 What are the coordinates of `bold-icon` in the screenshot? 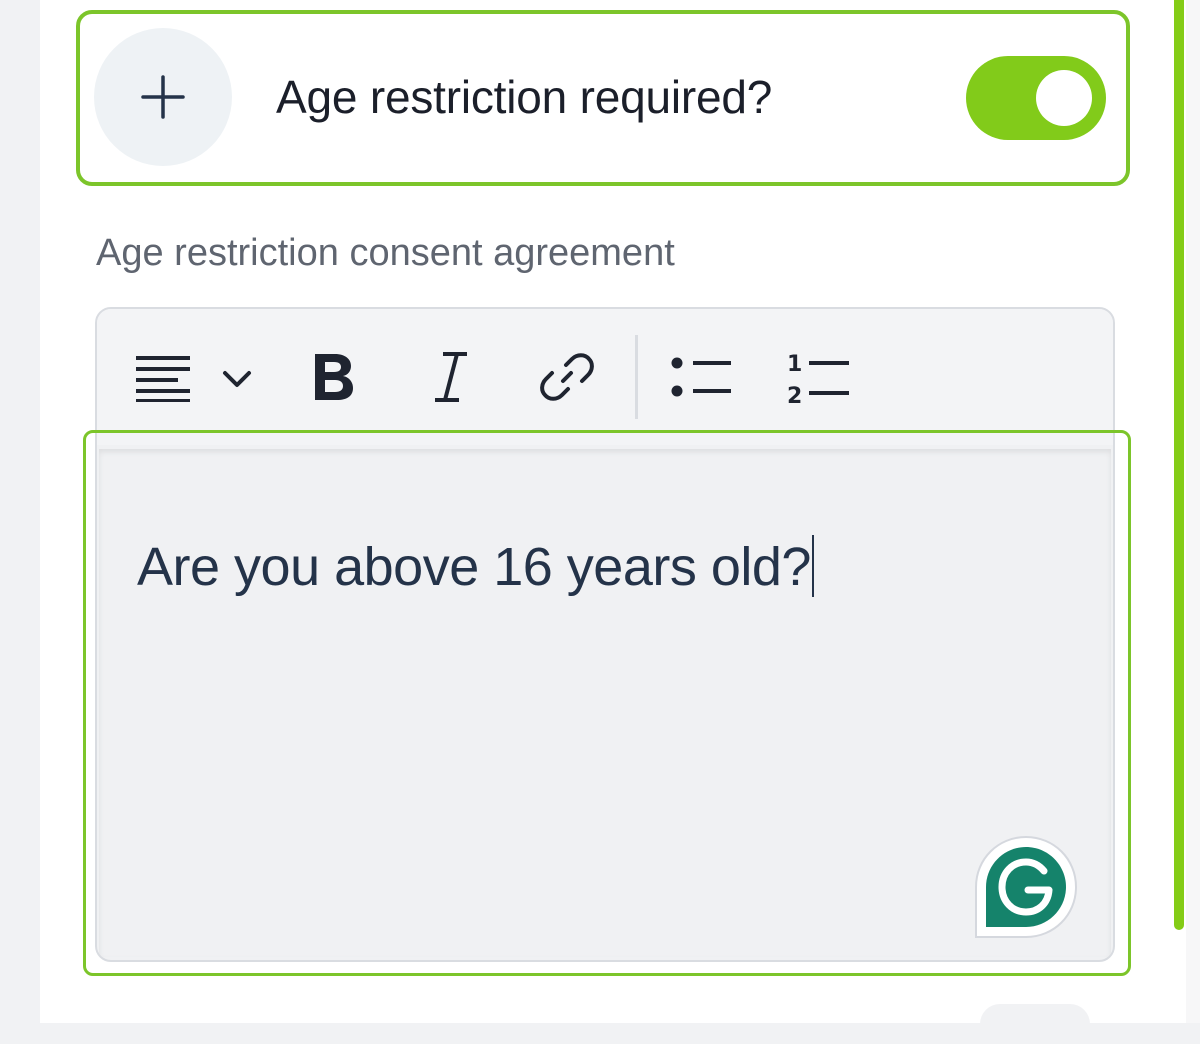 It's located at (334, 377).